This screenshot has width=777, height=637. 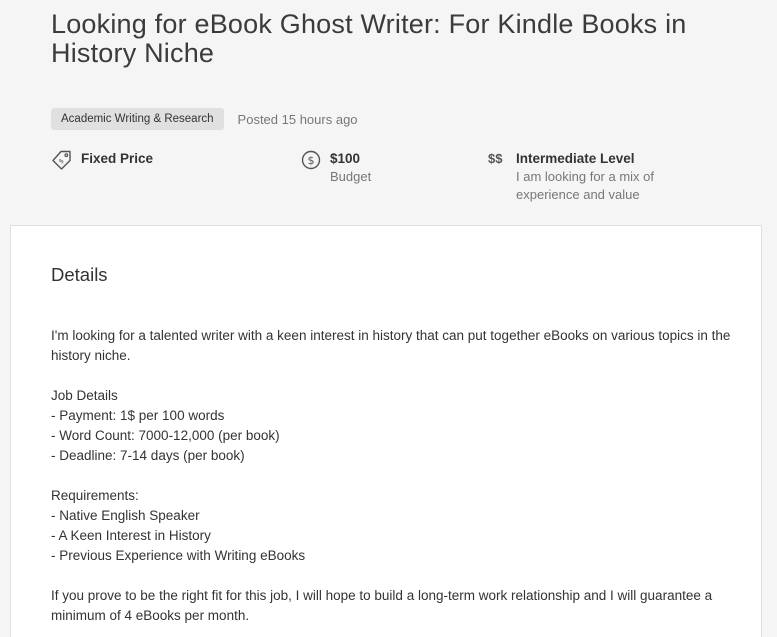 I want to click on posted-time: Posted 15 hours ago, so click(x=297, y=119).